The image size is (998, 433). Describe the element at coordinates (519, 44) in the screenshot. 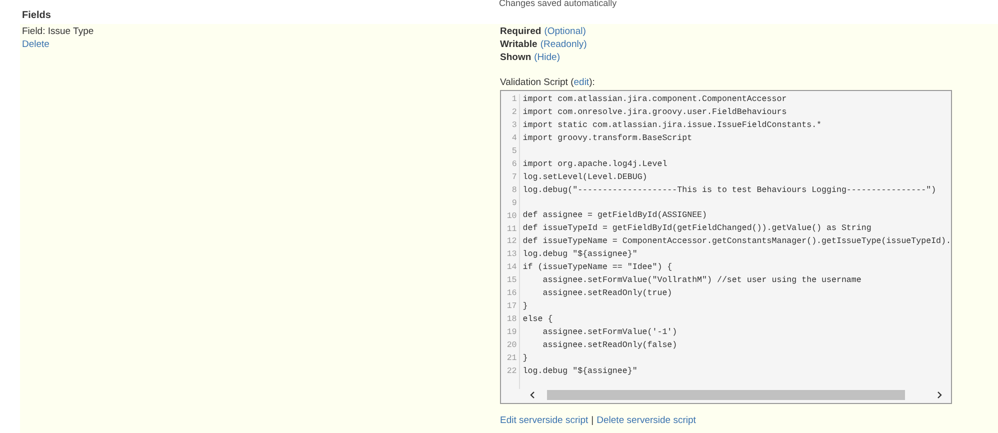

I see `option-label: Writable` at that location.